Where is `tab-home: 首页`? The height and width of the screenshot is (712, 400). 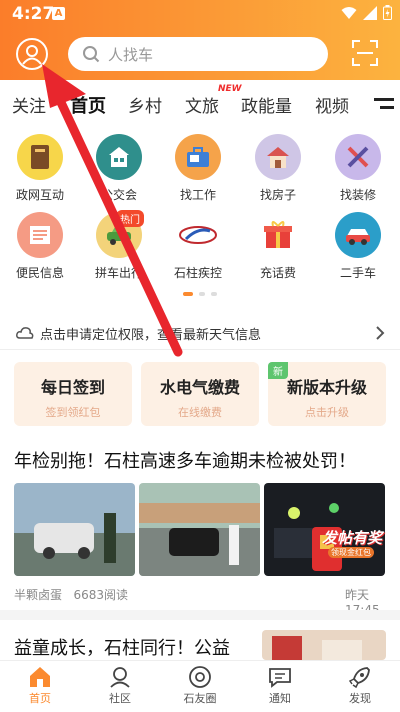
tab-home: 首页 is located at coordinates (88, 105).